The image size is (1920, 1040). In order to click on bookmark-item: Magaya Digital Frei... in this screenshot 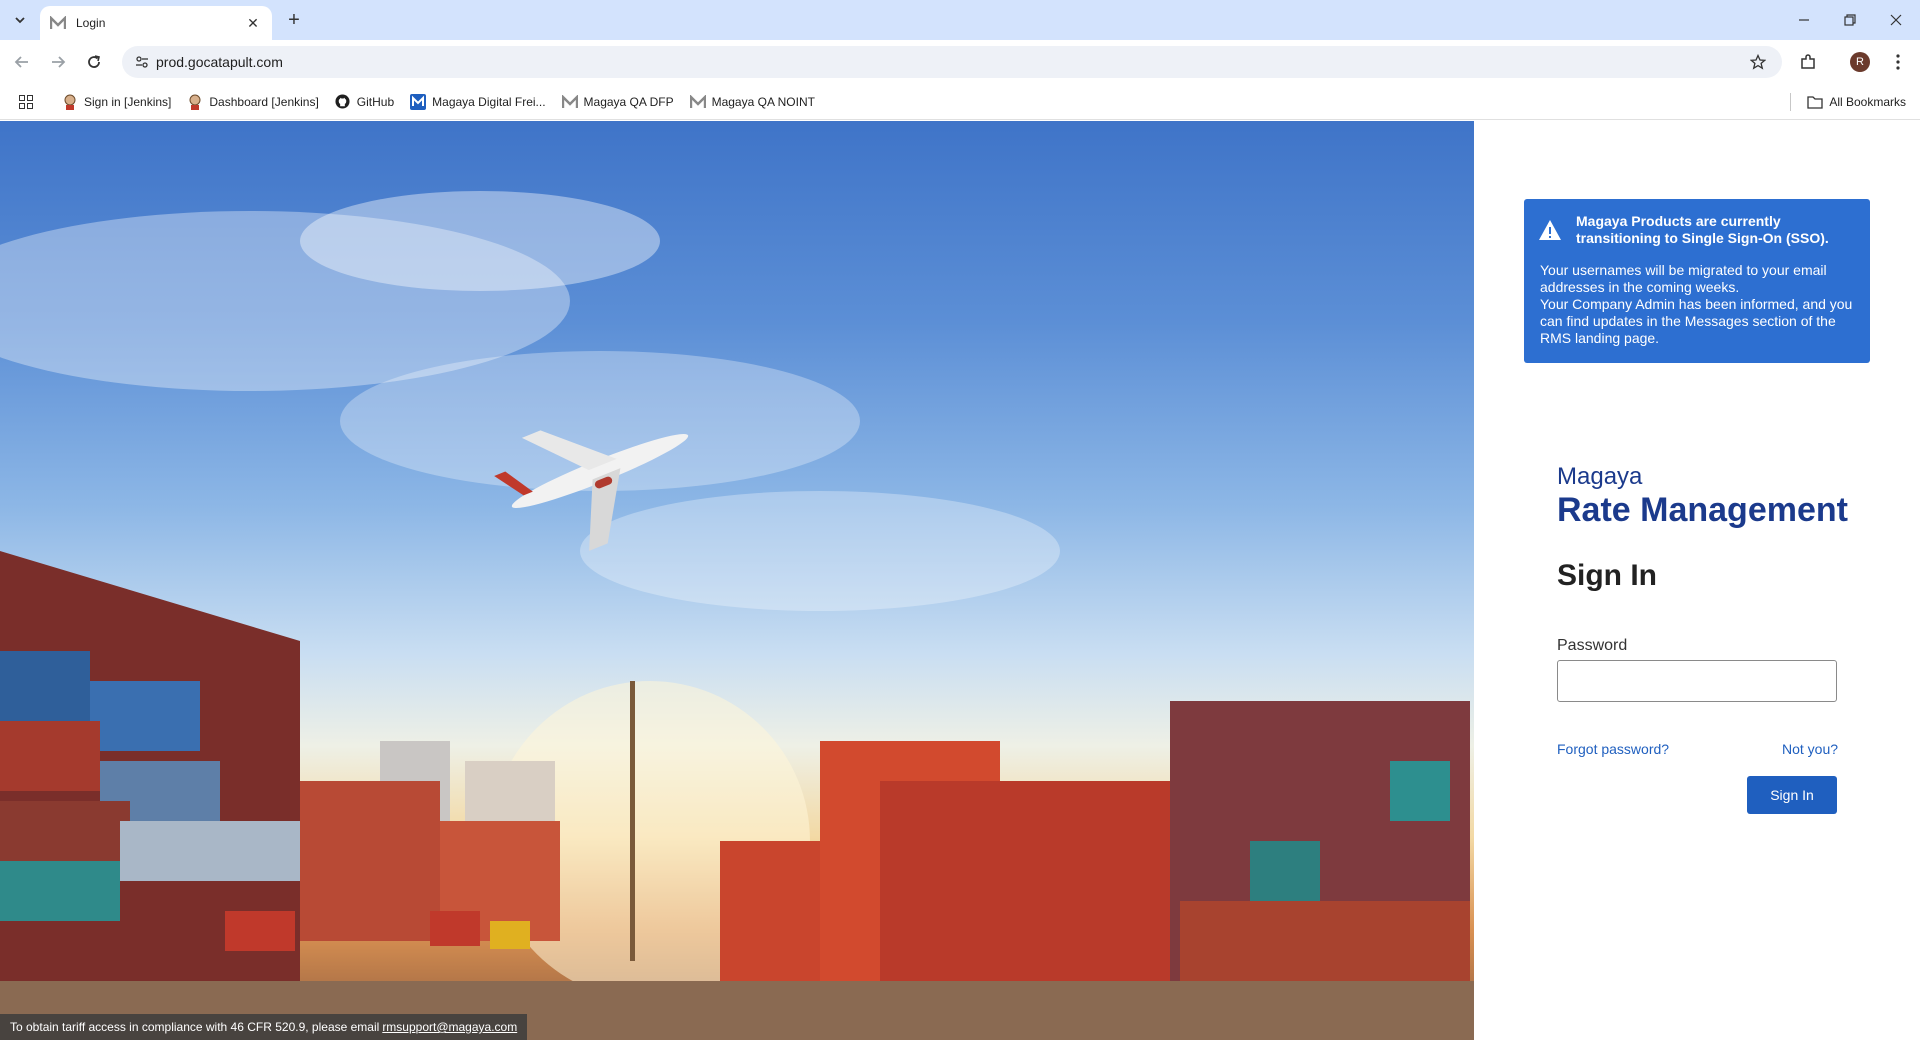, I will do `click(477, 102)`.